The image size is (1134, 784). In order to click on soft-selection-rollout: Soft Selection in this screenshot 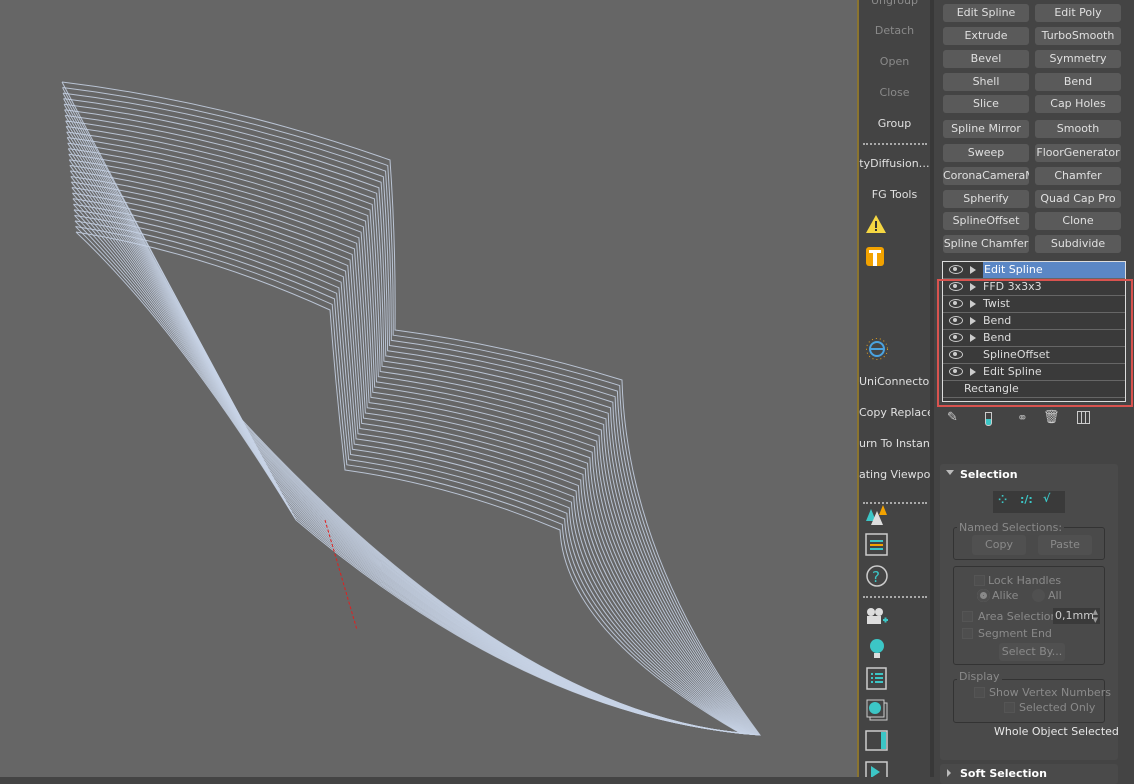, I will do `click(1029, 774)`.